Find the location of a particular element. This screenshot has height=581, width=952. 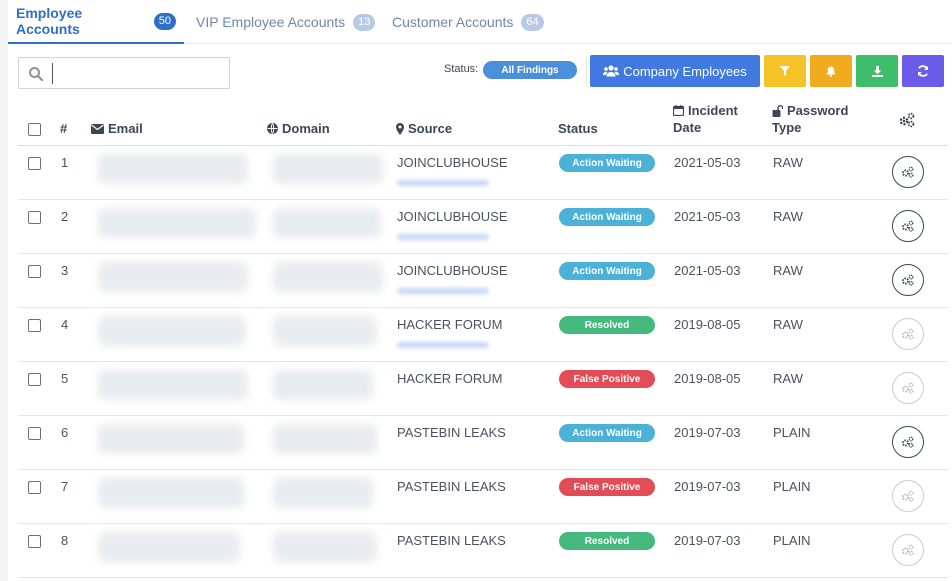

col-domain: Domain is located at coordinates (298, 128).